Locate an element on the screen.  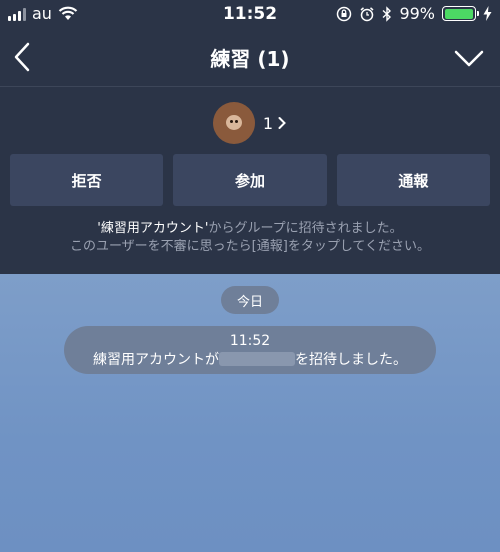
system-message-text-before: 練習用アカウントが is located at coordinates (156, 360).